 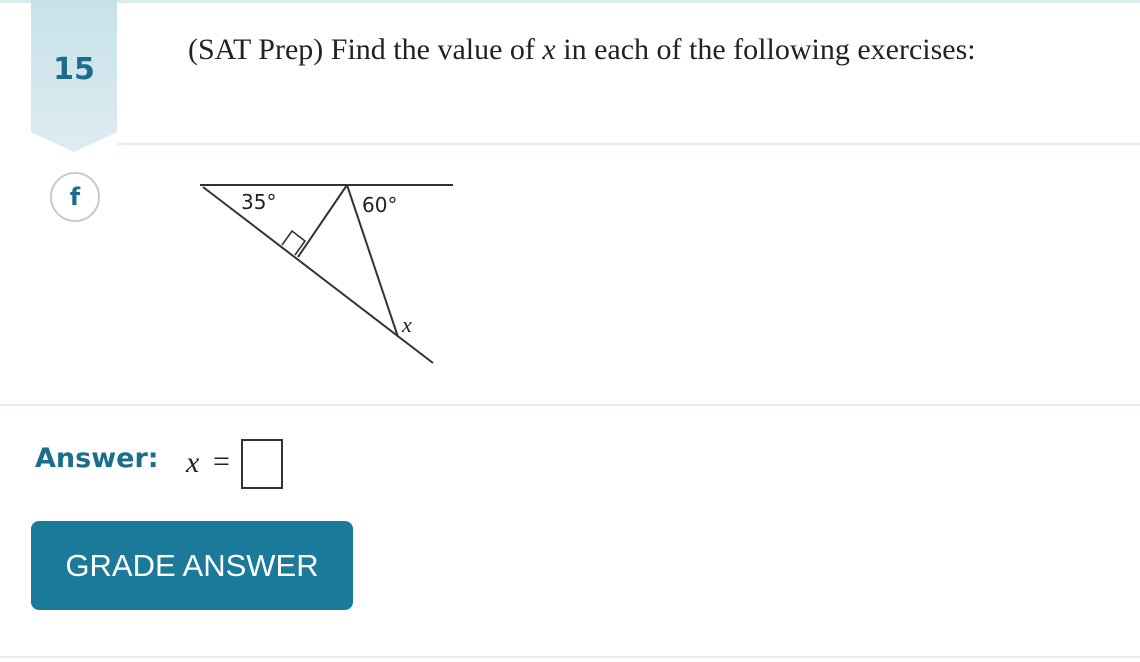 What do you see at coordinates (192, 565) in the screenshot?
I see `grade-answer-button: GRADE ANSWER` at bounding box center [192, 565].